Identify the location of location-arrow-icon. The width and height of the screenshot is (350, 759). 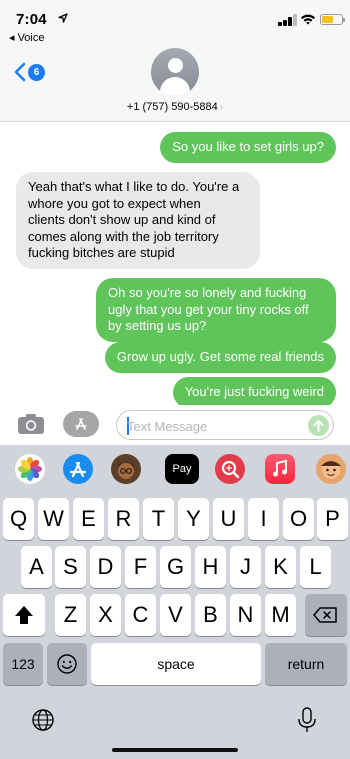
(63, 18).